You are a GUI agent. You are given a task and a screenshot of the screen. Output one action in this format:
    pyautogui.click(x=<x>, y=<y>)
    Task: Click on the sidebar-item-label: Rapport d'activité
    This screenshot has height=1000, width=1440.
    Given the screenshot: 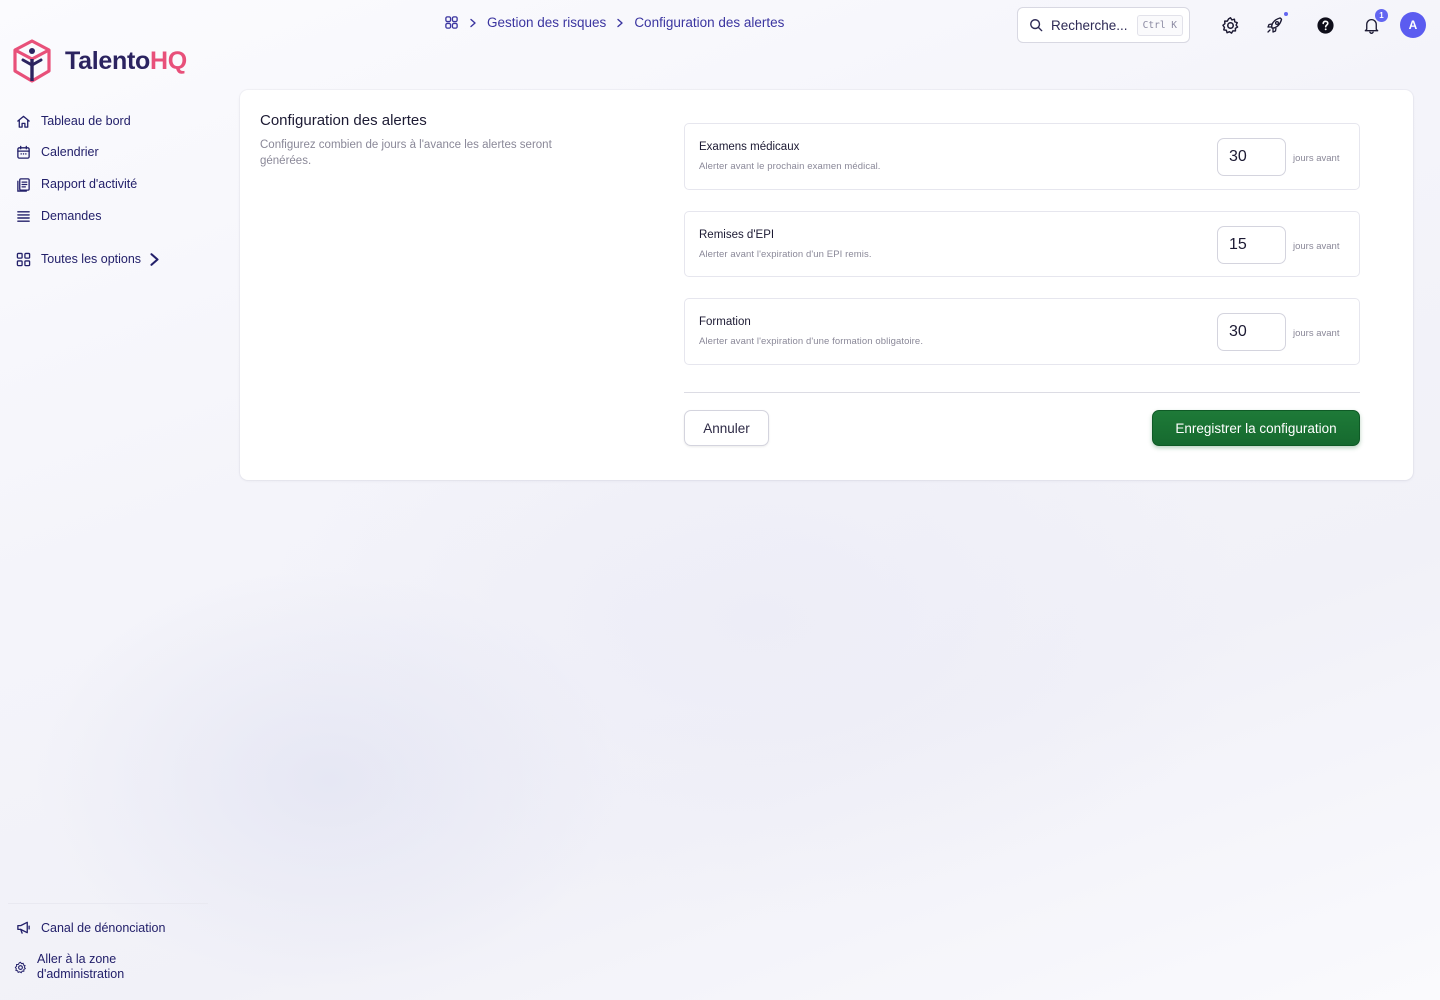 What is the action you would take?
    pyautogui.click(x=89, y=184)
    